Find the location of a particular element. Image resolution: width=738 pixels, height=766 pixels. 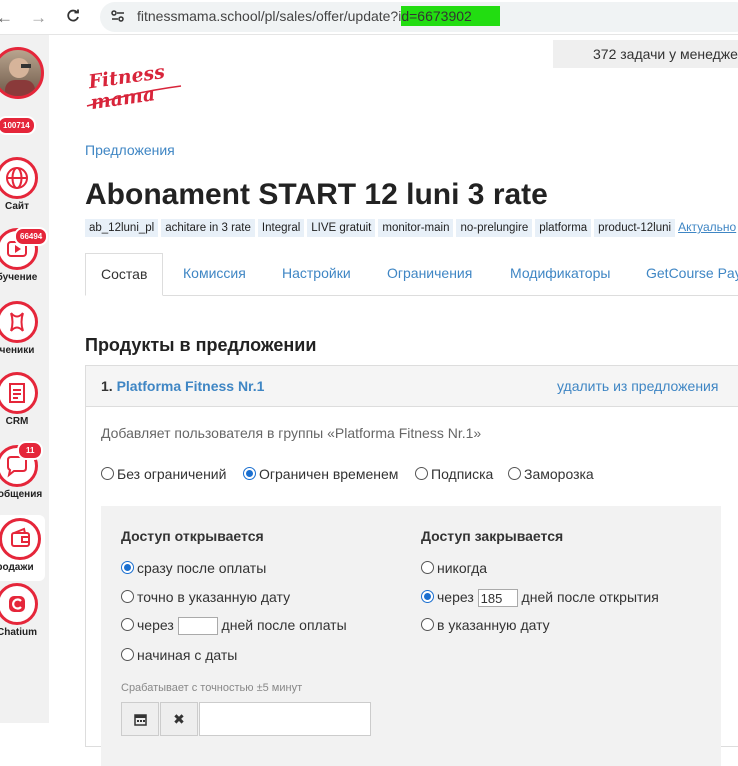

globe-icon is located at coordinates (19, 178).